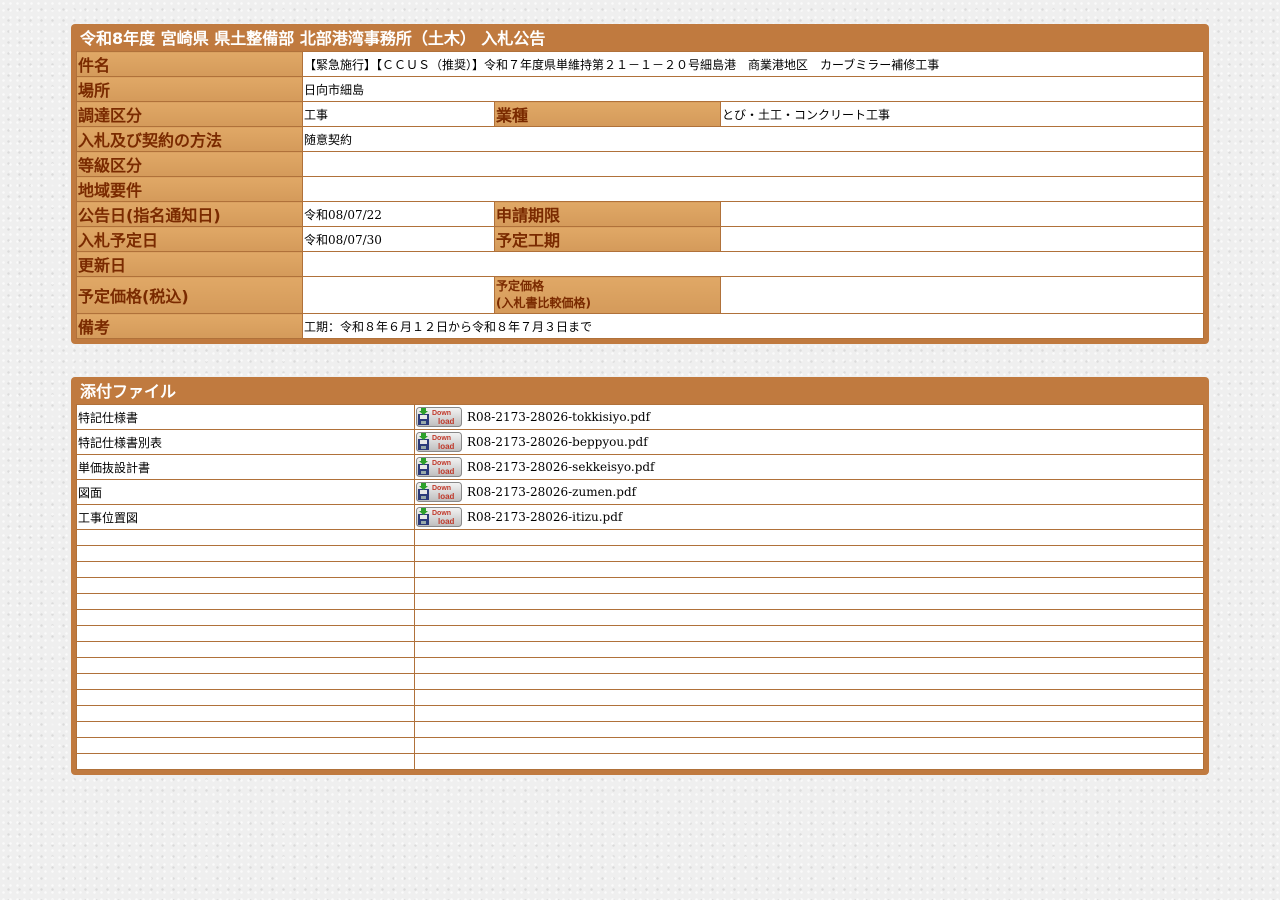 The width and height of the screenshot is (1280, 900). I want to click on work-period-label: 予定工期, so click(607, 239).